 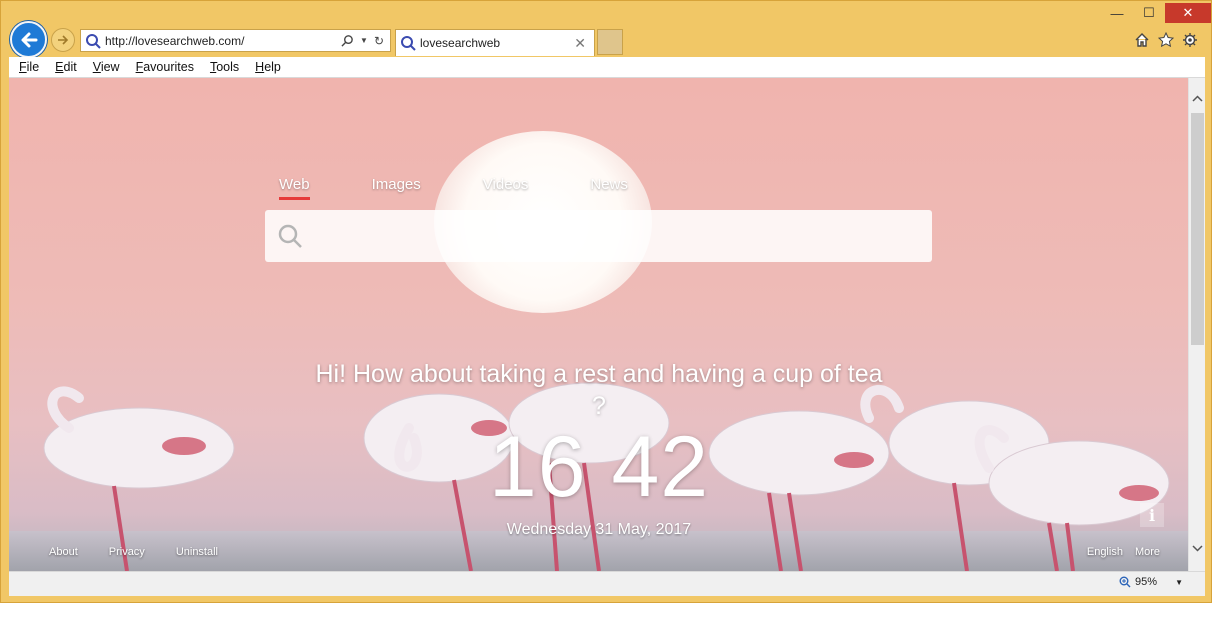 What do you see at coordinates (1179, 582) in the screenshot?
I see `zoom-dropdown-icon: ▼` at bounding box center [1179, 582].